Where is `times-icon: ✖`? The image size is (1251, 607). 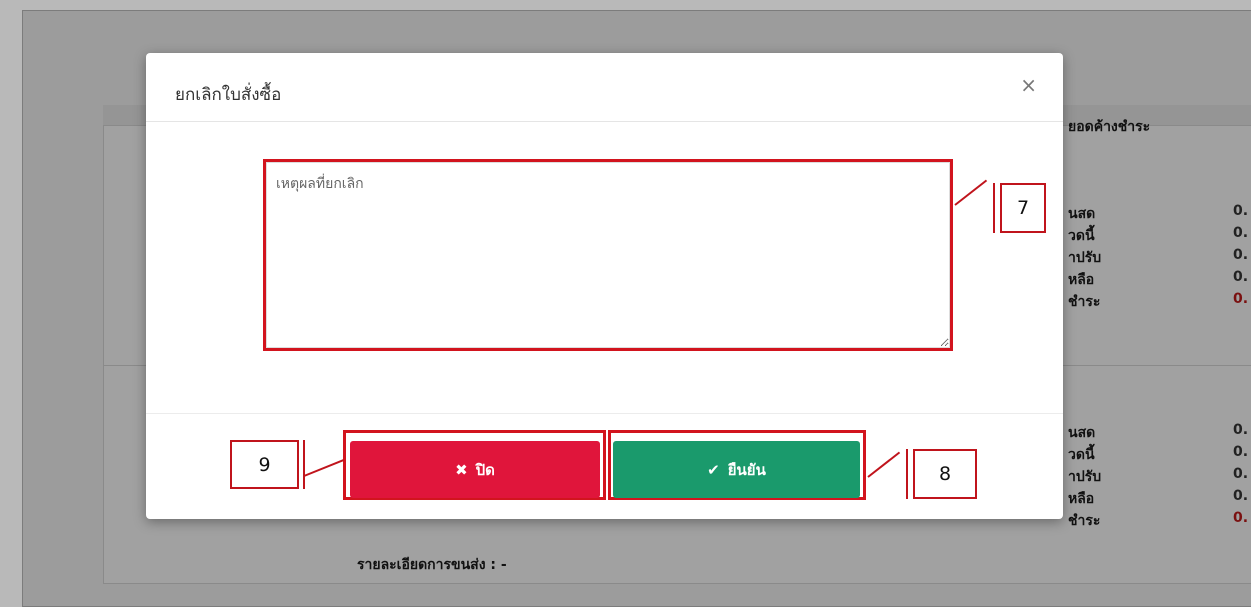 times-icon: ✖ is located at coordinates (461, 469).